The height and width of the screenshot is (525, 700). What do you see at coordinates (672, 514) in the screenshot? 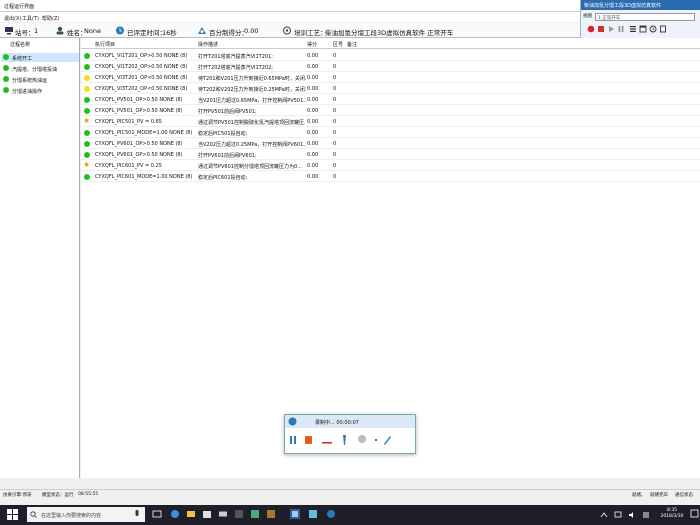
I see `taskbar-clock: 8:35 2018/3/30` at bounding box center [672, 514].